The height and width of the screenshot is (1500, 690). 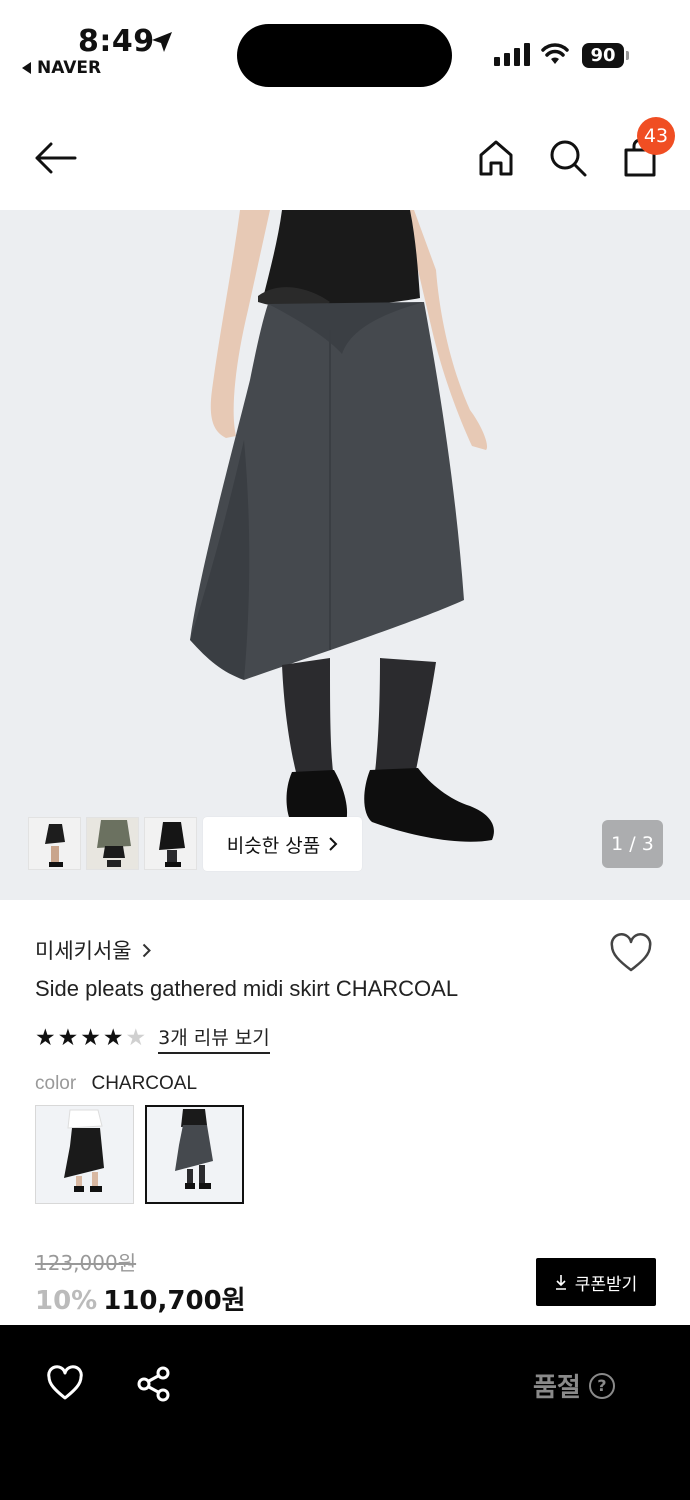 I want to click on battery-nub, so click(x=627, y=55).